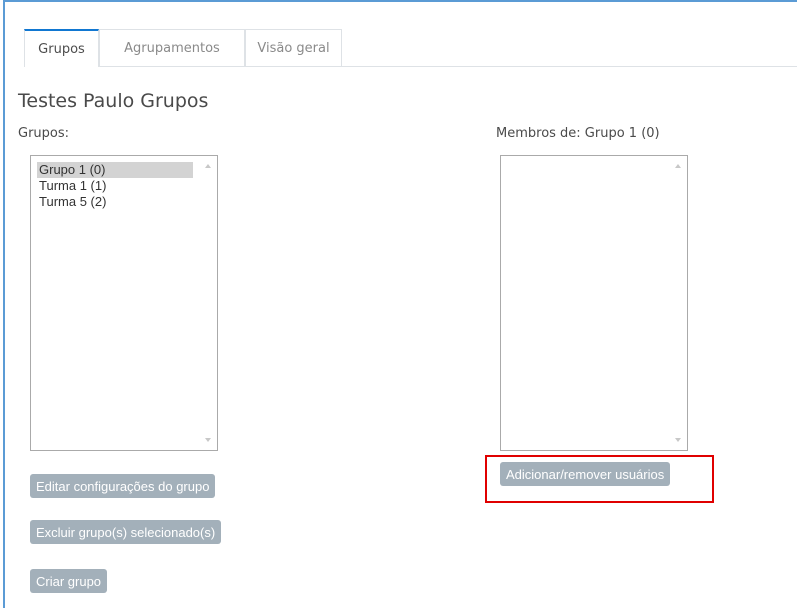 The width and height of the screenshot is (797, 608). Describe the element at coordinates (400, 1) in the screenshot. I see `window-frame-top` at that location.